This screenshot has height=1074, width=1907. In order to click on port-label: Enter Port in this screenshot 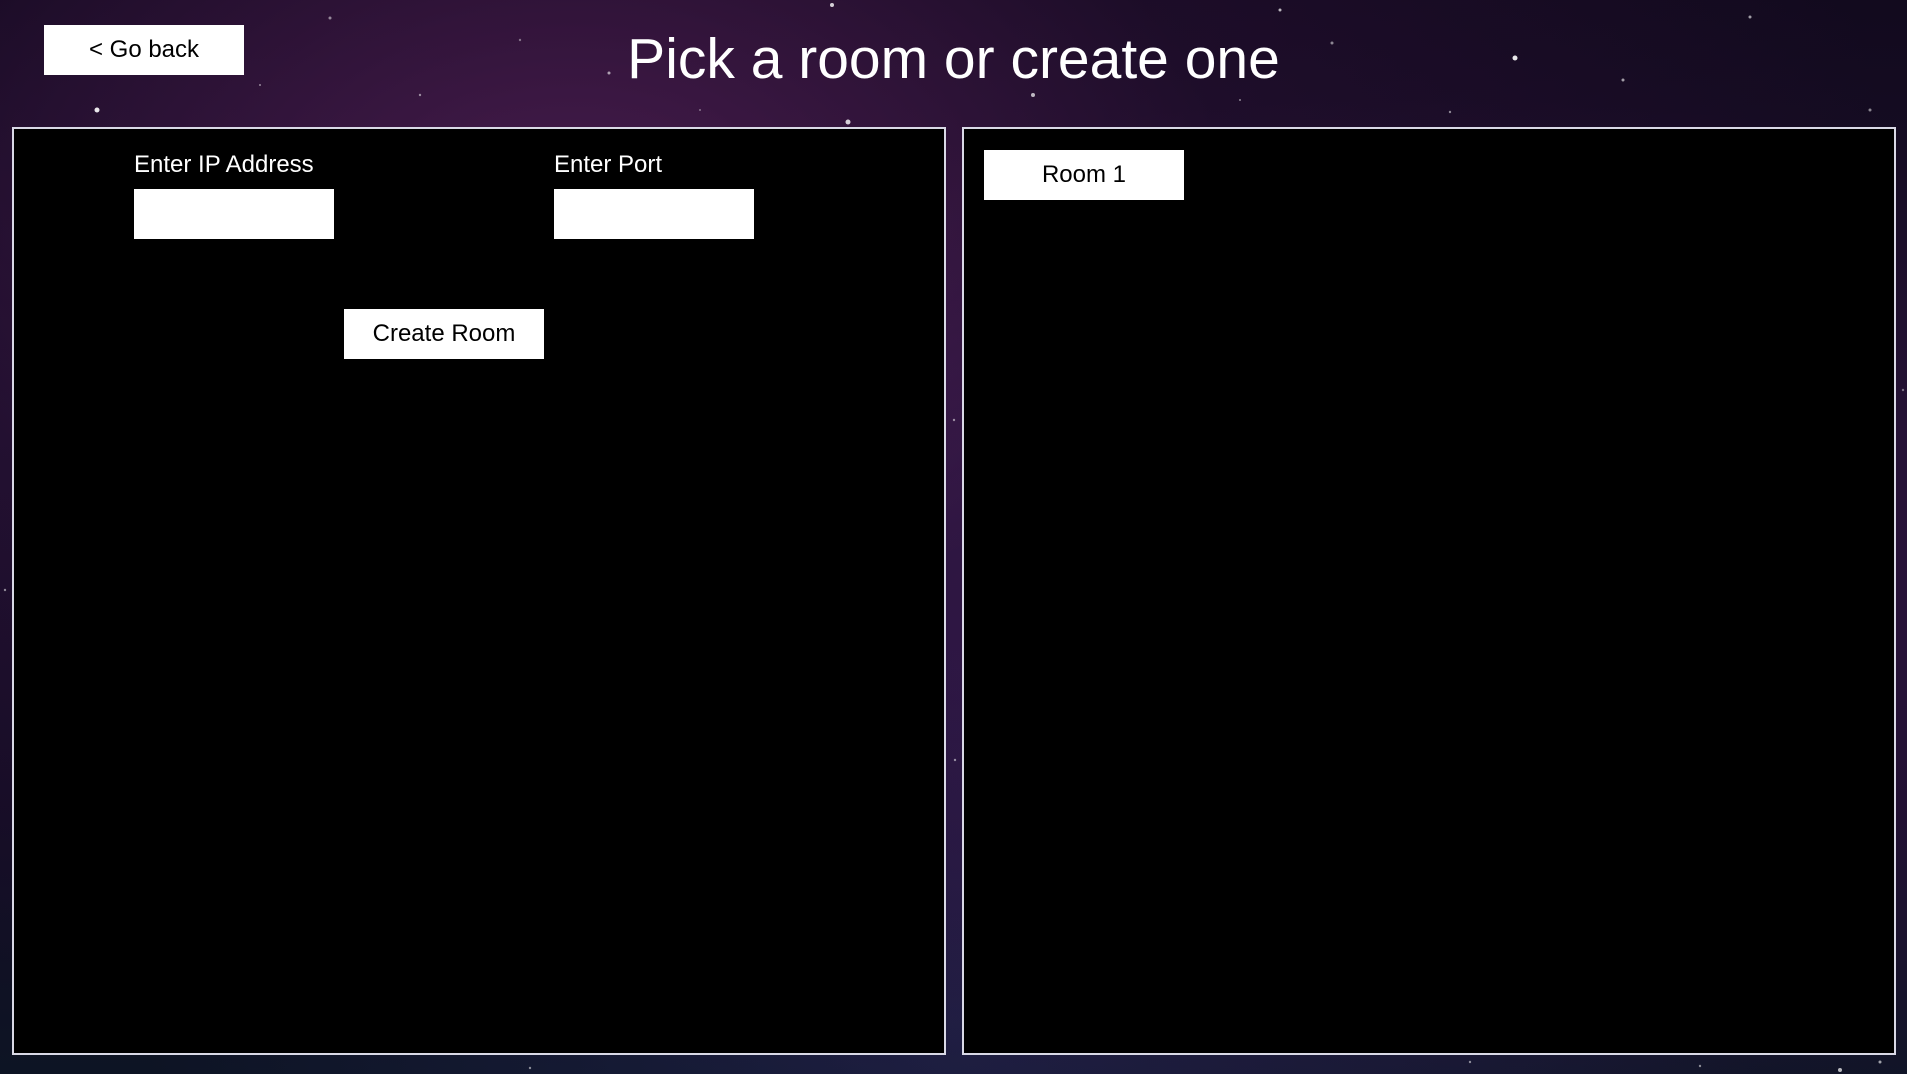, I will do `click(608, 164)`.